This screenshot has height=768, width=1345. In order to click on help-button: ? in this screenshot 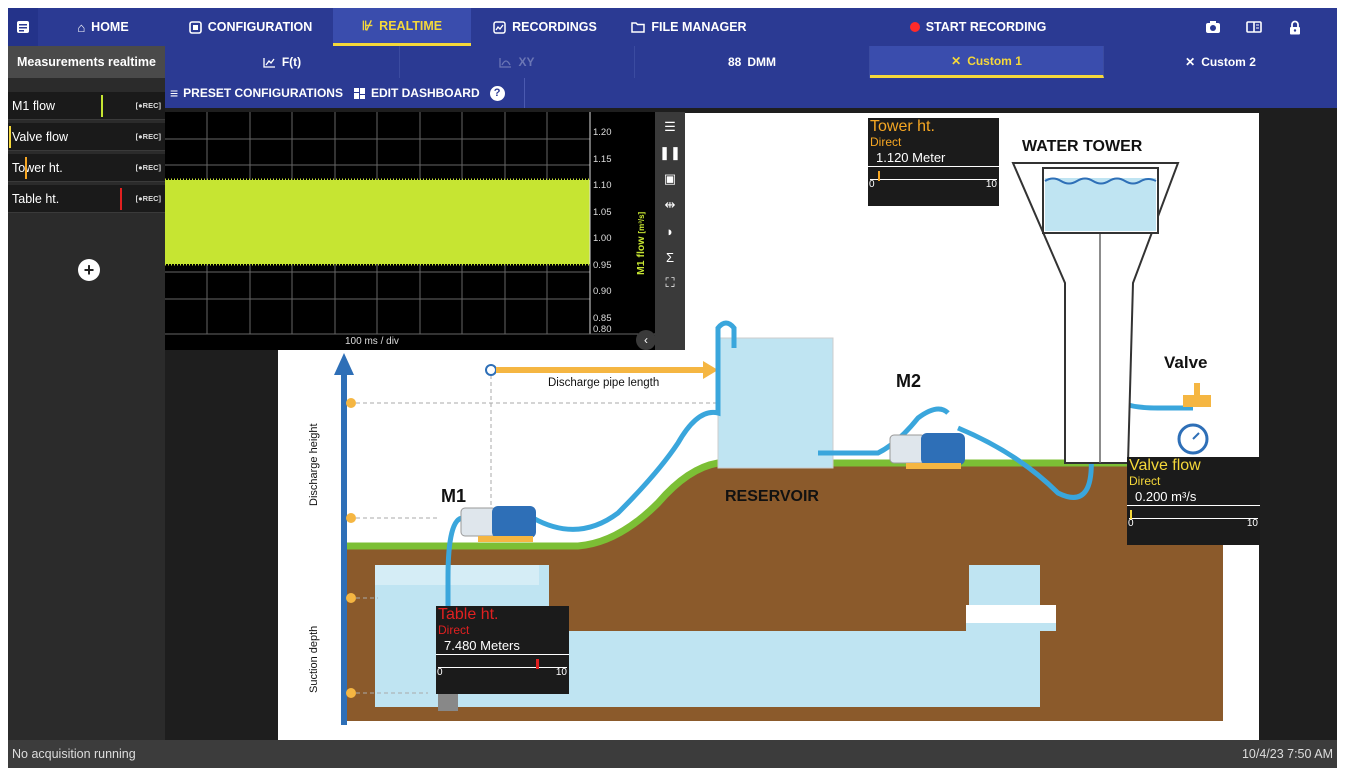, I will do `click(497, 93)`.